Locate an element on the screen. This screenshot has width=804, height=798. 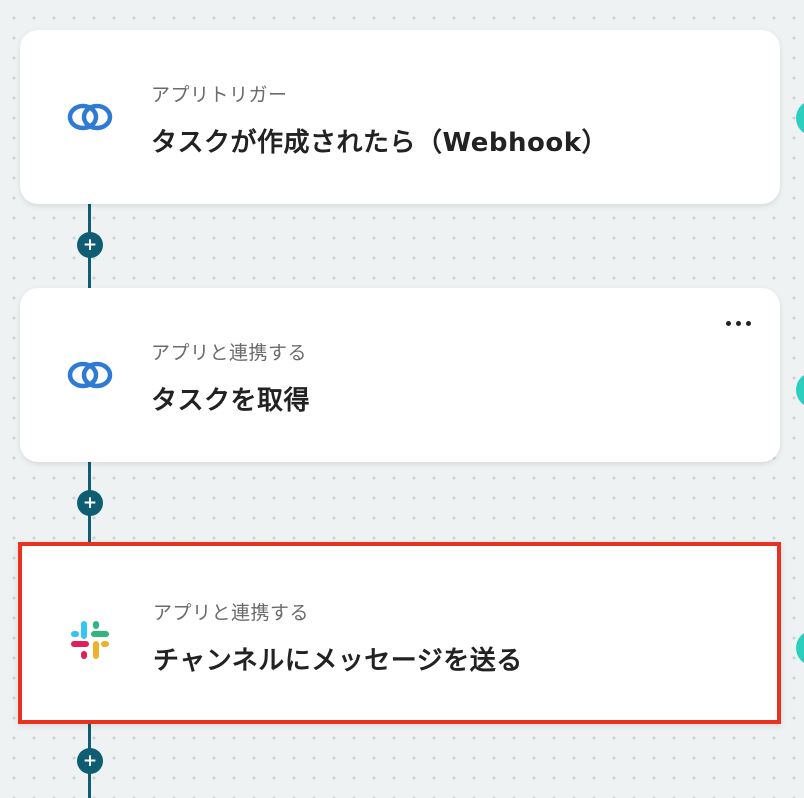
step-type-label: アプリトリガー is located at coordinates (219, 95).